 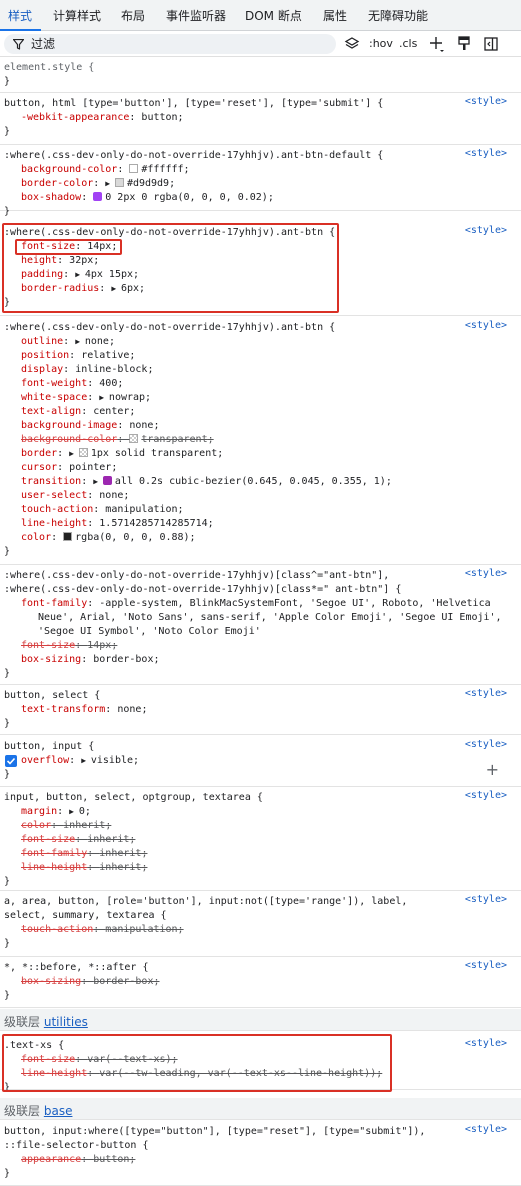 What do you see at coordinates (176, 44) in the screenshot?
I see `filter-input` at bounding box center [176, 44].